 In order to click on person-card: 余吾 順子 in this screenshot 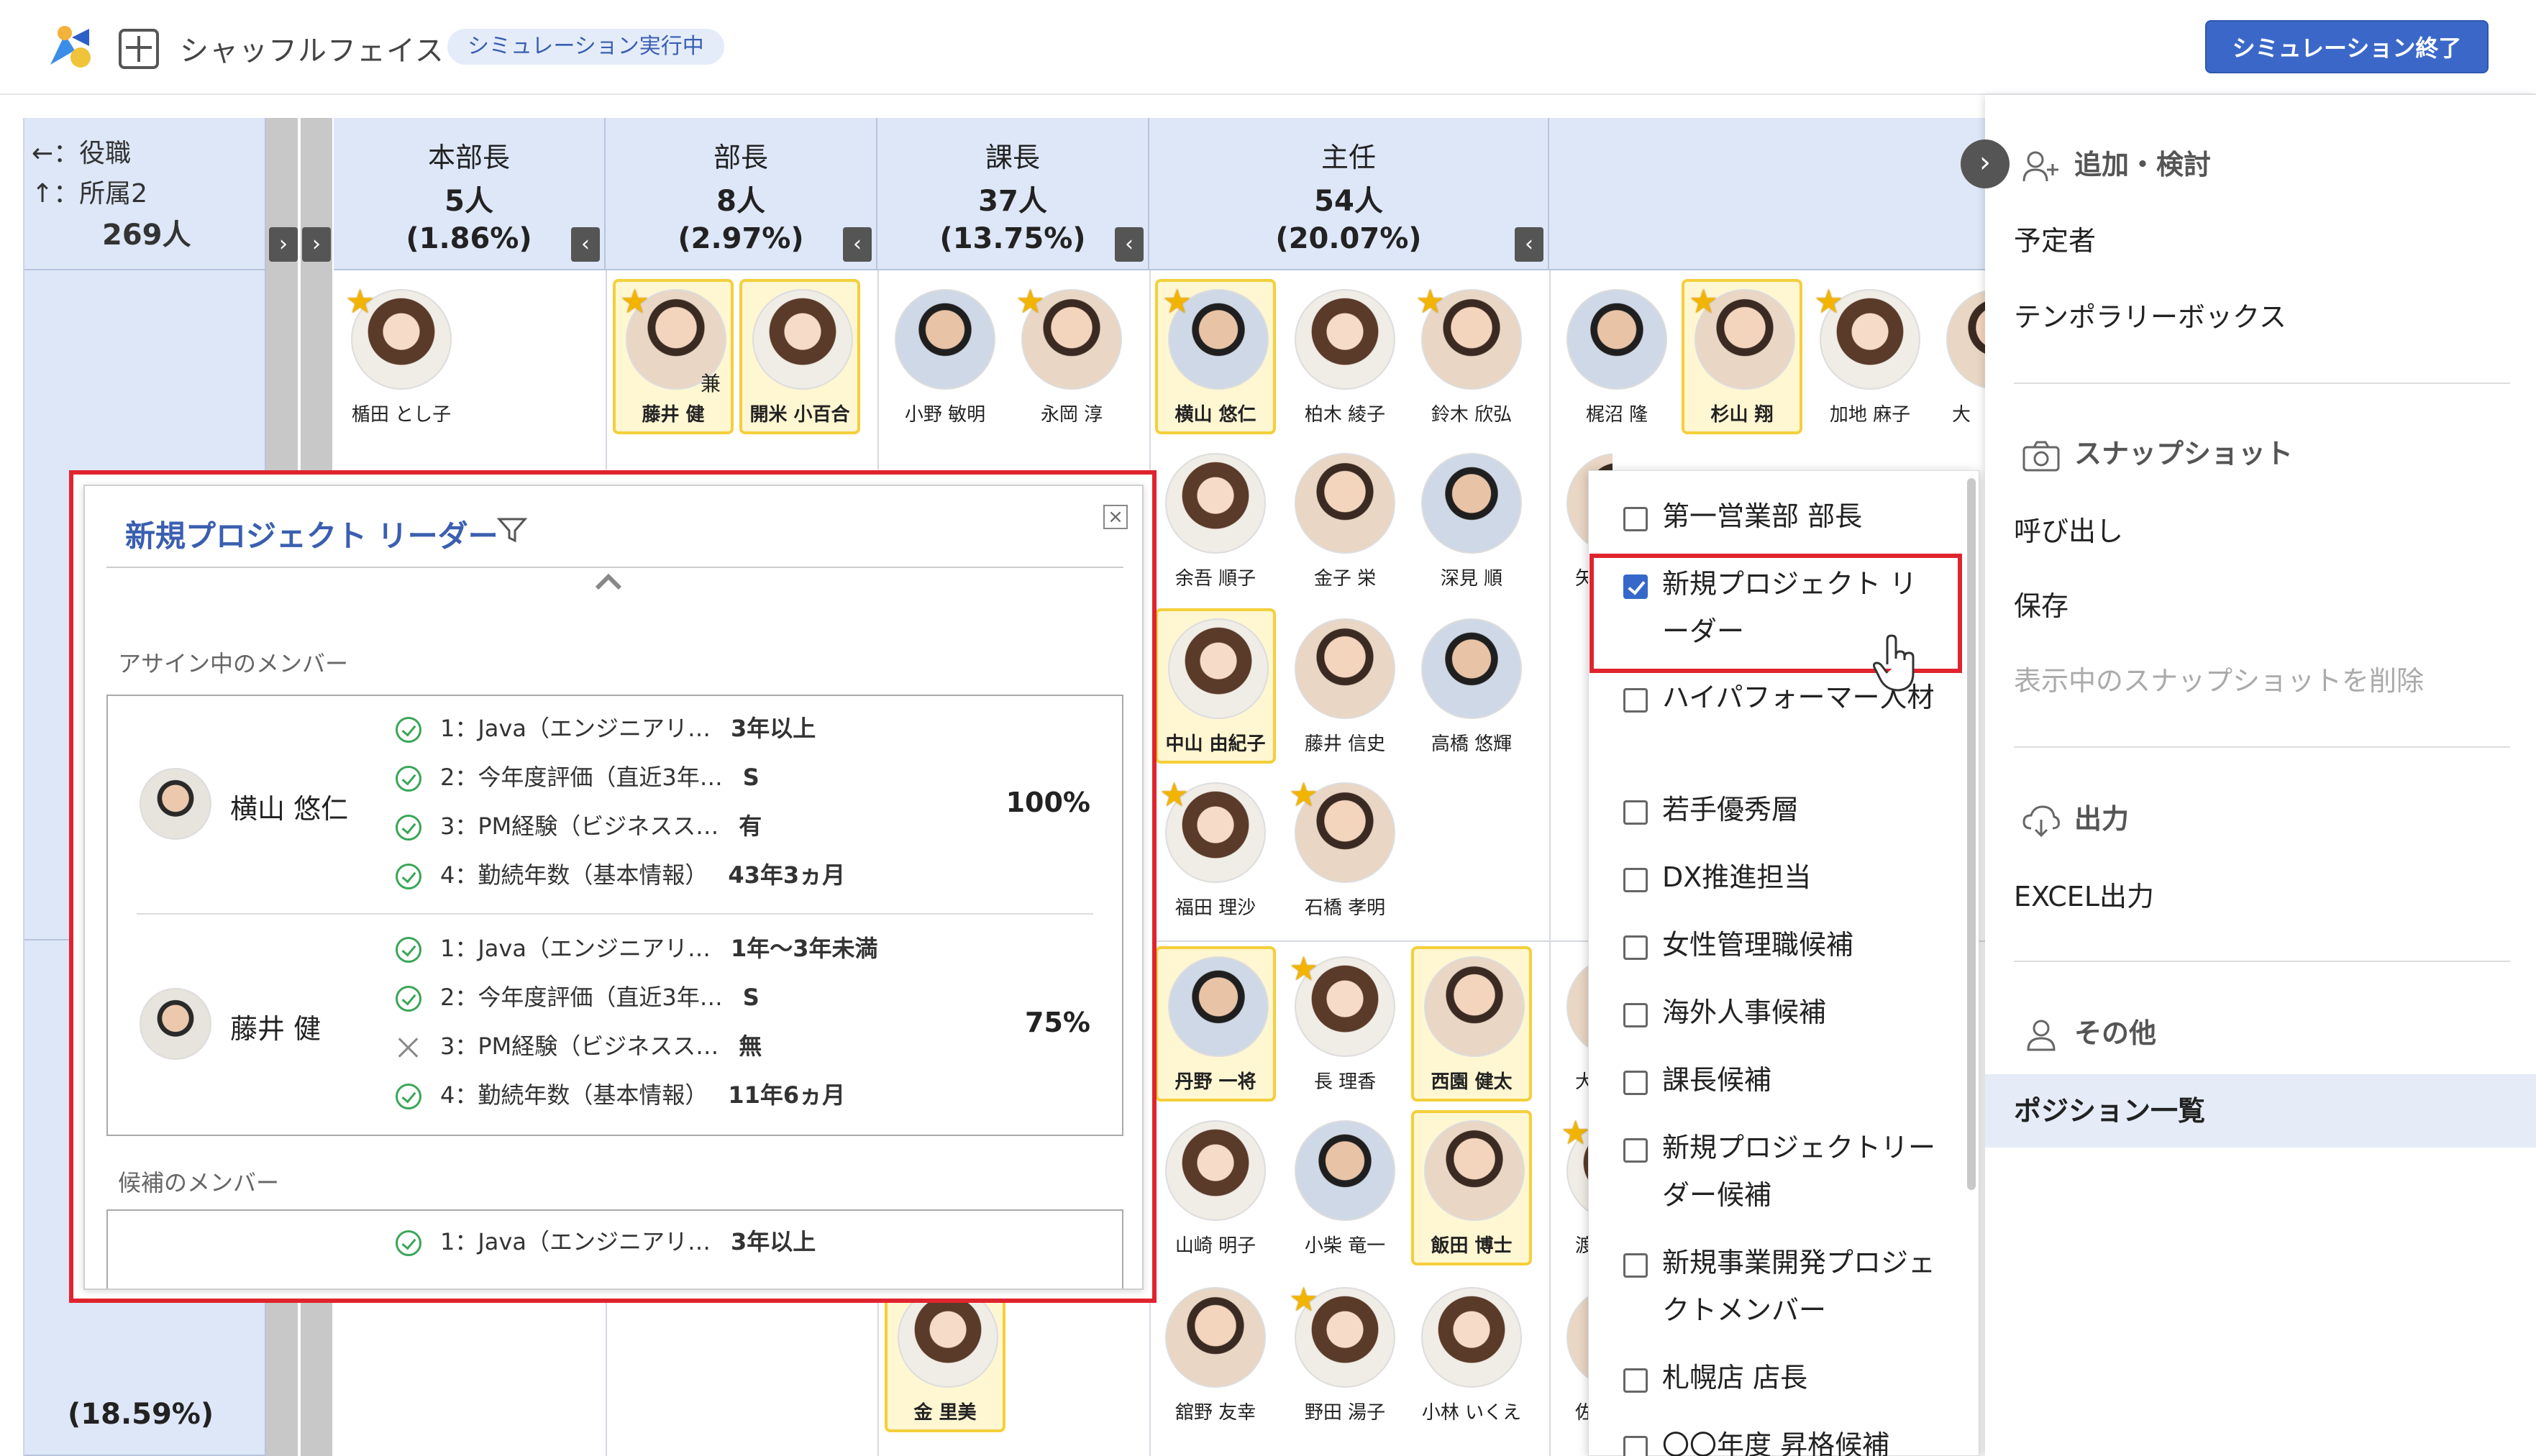, I will do `click(1215, 523)`.